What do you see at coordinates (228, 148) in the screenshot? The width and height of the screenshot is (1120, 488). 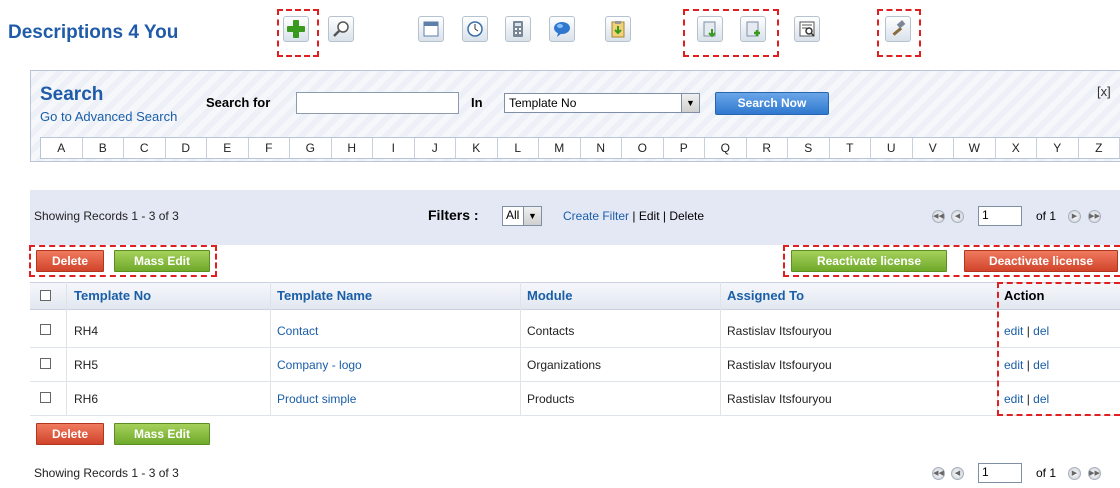 I see `alpha-letter: E` at bounding box center [228, 148].